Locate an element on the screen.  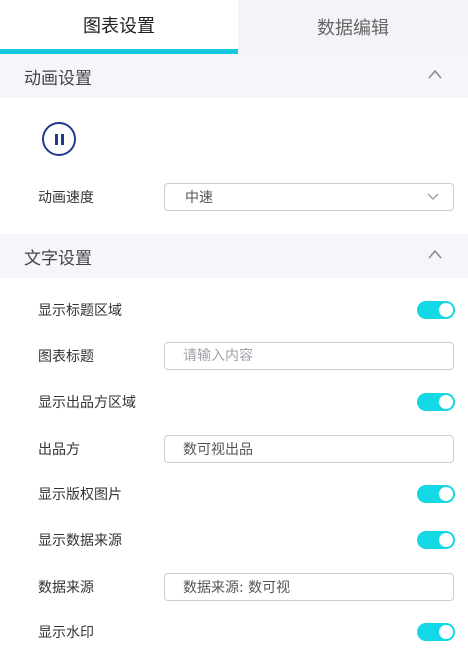
show-copyright-image-row: 显示版权图片 is located at coordinates (234, 494).